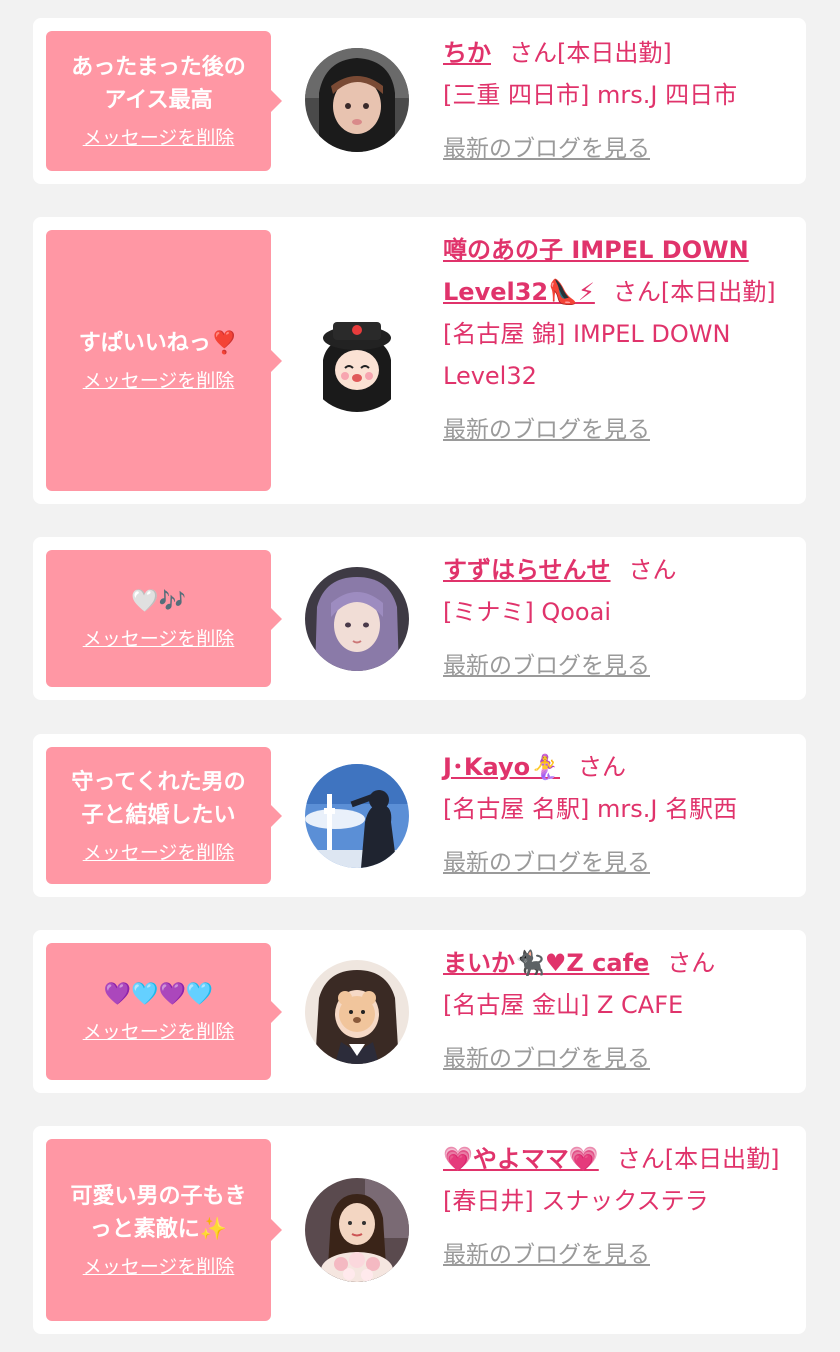 The image size is (840, 1352). Describe the element at coordinates (164, 618) in the screenshot. I see `message-bubble: 🤍🎶 メッセージを削除` at that location.